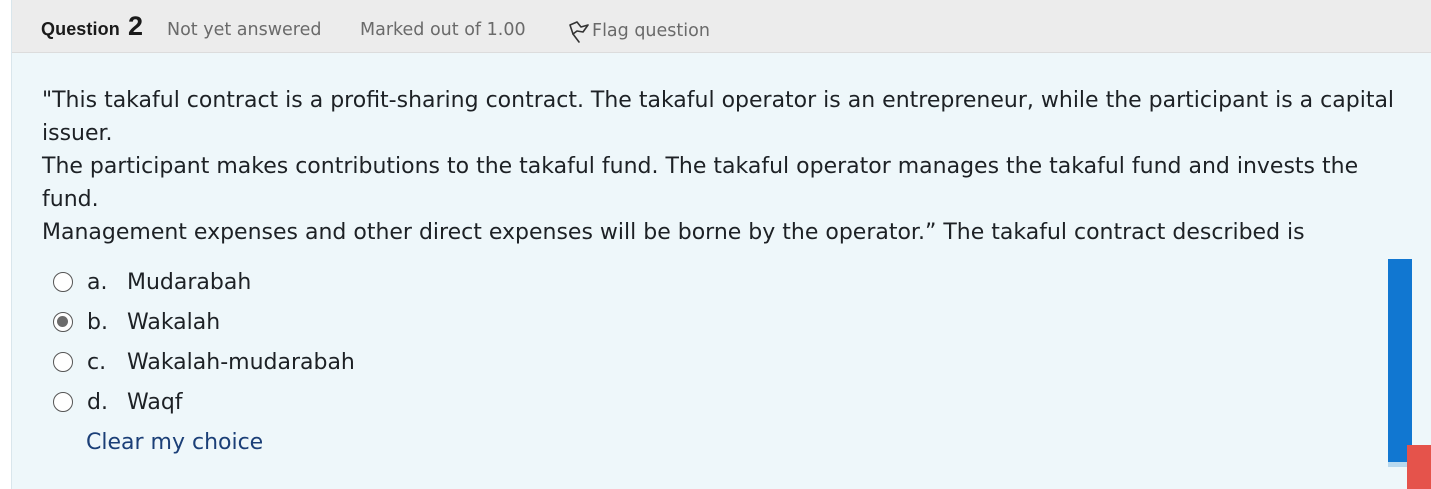 The height and width of the screenshot is (489, 1431). I want to click on answer-option-c: c. Wakalah-mudarabah, so click(218, 362).